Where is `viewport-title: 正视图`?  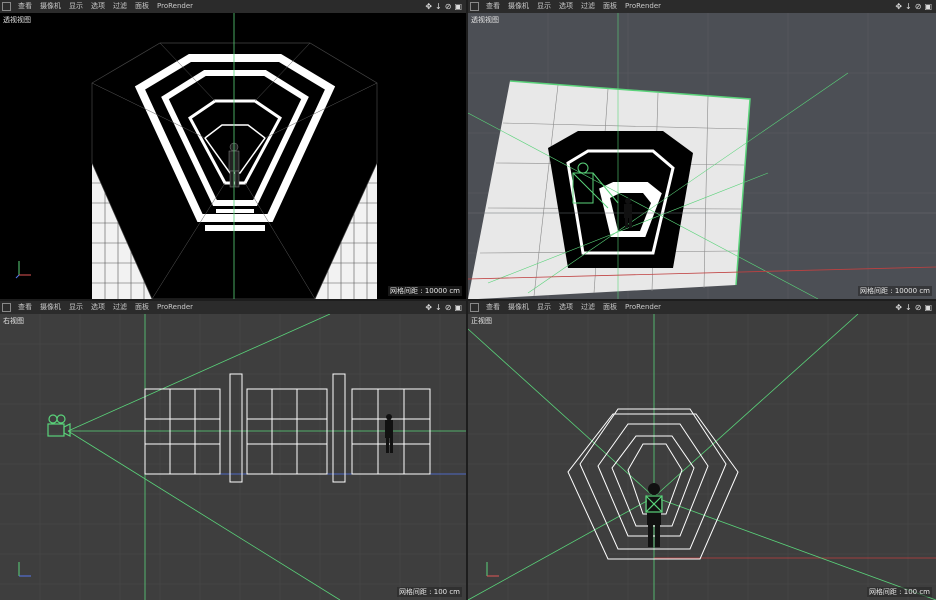 viewport-title: 正视图 is located at coordinates (481, 321).